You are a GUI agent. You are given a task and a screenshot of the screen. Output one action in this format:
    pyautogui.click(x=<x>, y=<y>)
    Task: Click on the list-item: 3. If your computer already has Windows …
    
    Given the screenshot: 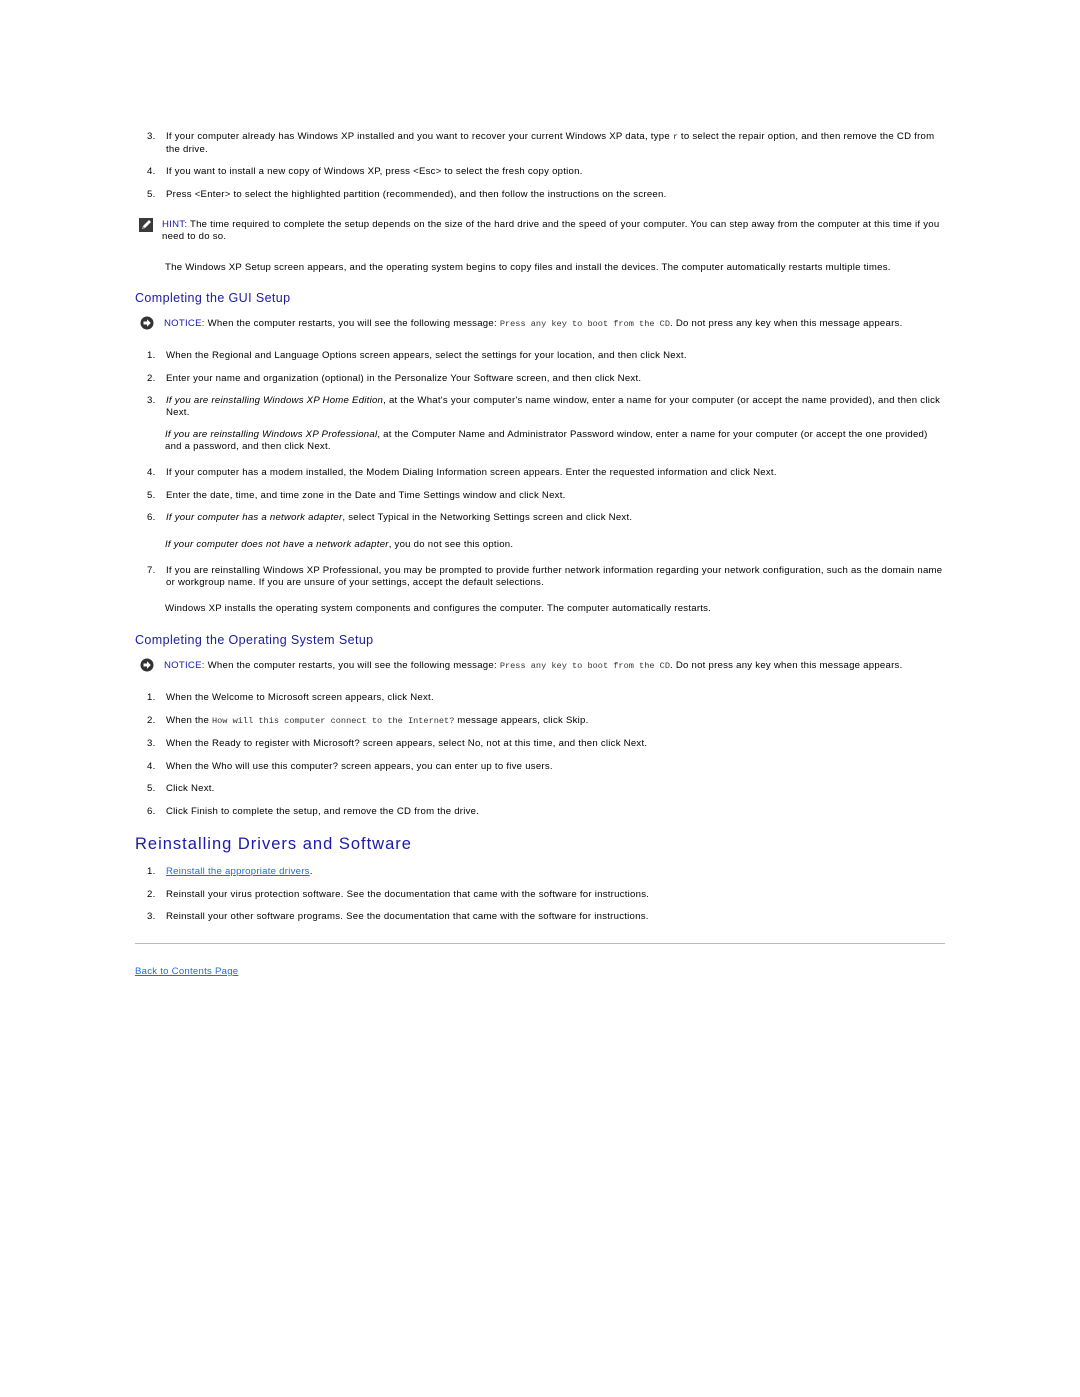 What is the action you would take?
    pyautogui.click(x=540, y=143)
    